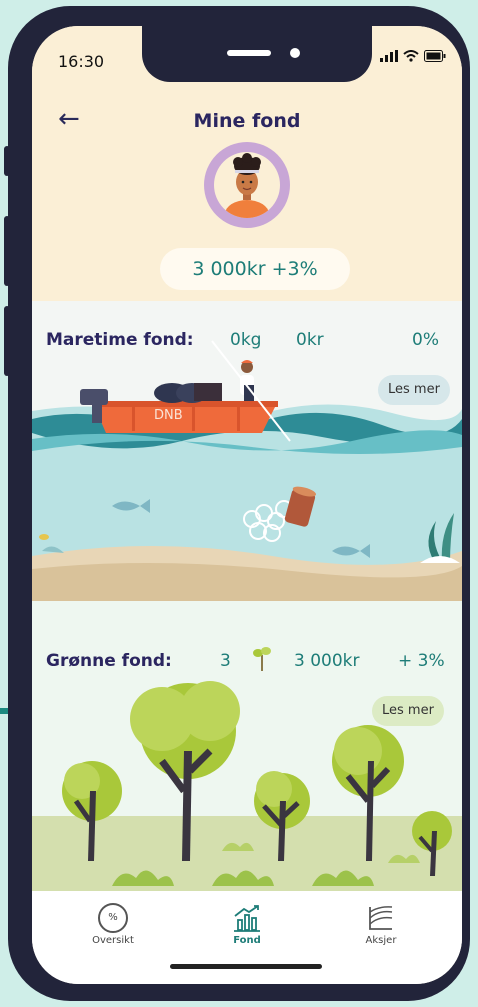 This screenshot has height=1007, width=478. Describe the element at coordinates (7, 251) in the screenshot. I see `volume-up-button` at that location.